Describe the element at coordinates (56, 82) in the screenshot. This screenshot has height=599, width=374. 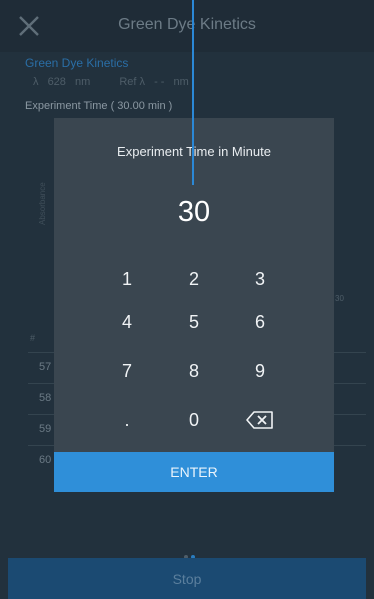
I see `lambda-value: 628` at that location.